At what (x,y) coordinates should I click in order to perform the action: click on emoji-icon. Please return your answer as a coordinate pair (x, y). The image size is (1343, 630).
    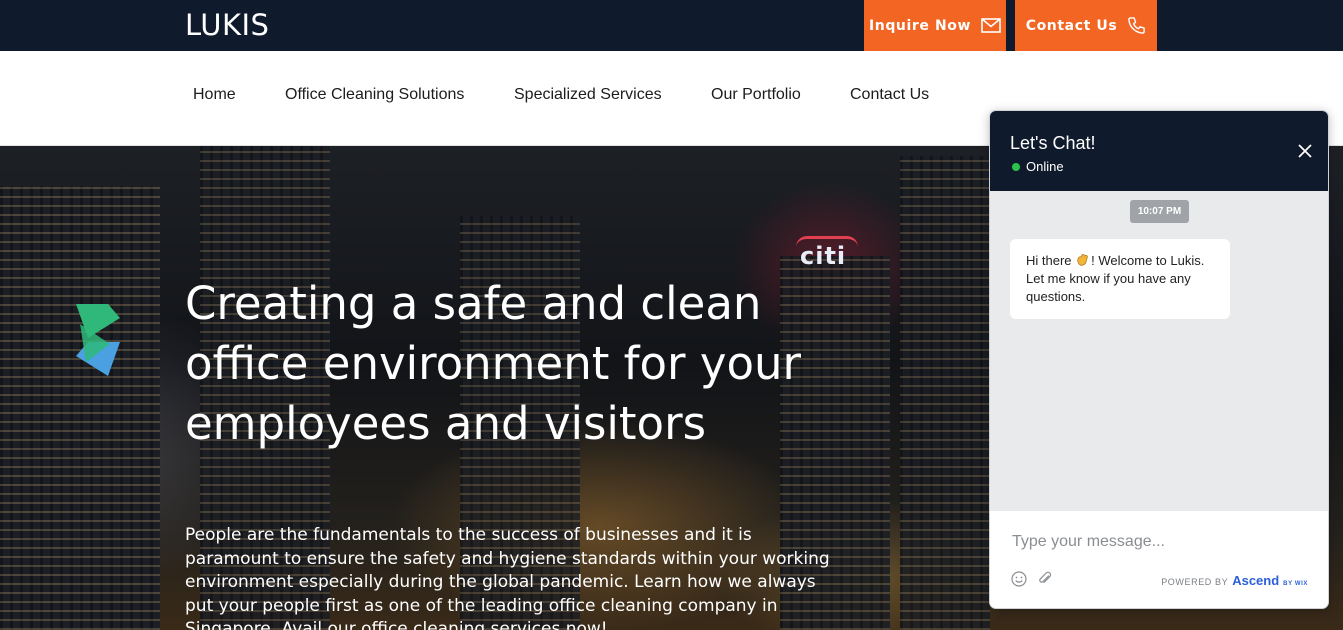
    Looking at the image, I should click on (1019, 579).